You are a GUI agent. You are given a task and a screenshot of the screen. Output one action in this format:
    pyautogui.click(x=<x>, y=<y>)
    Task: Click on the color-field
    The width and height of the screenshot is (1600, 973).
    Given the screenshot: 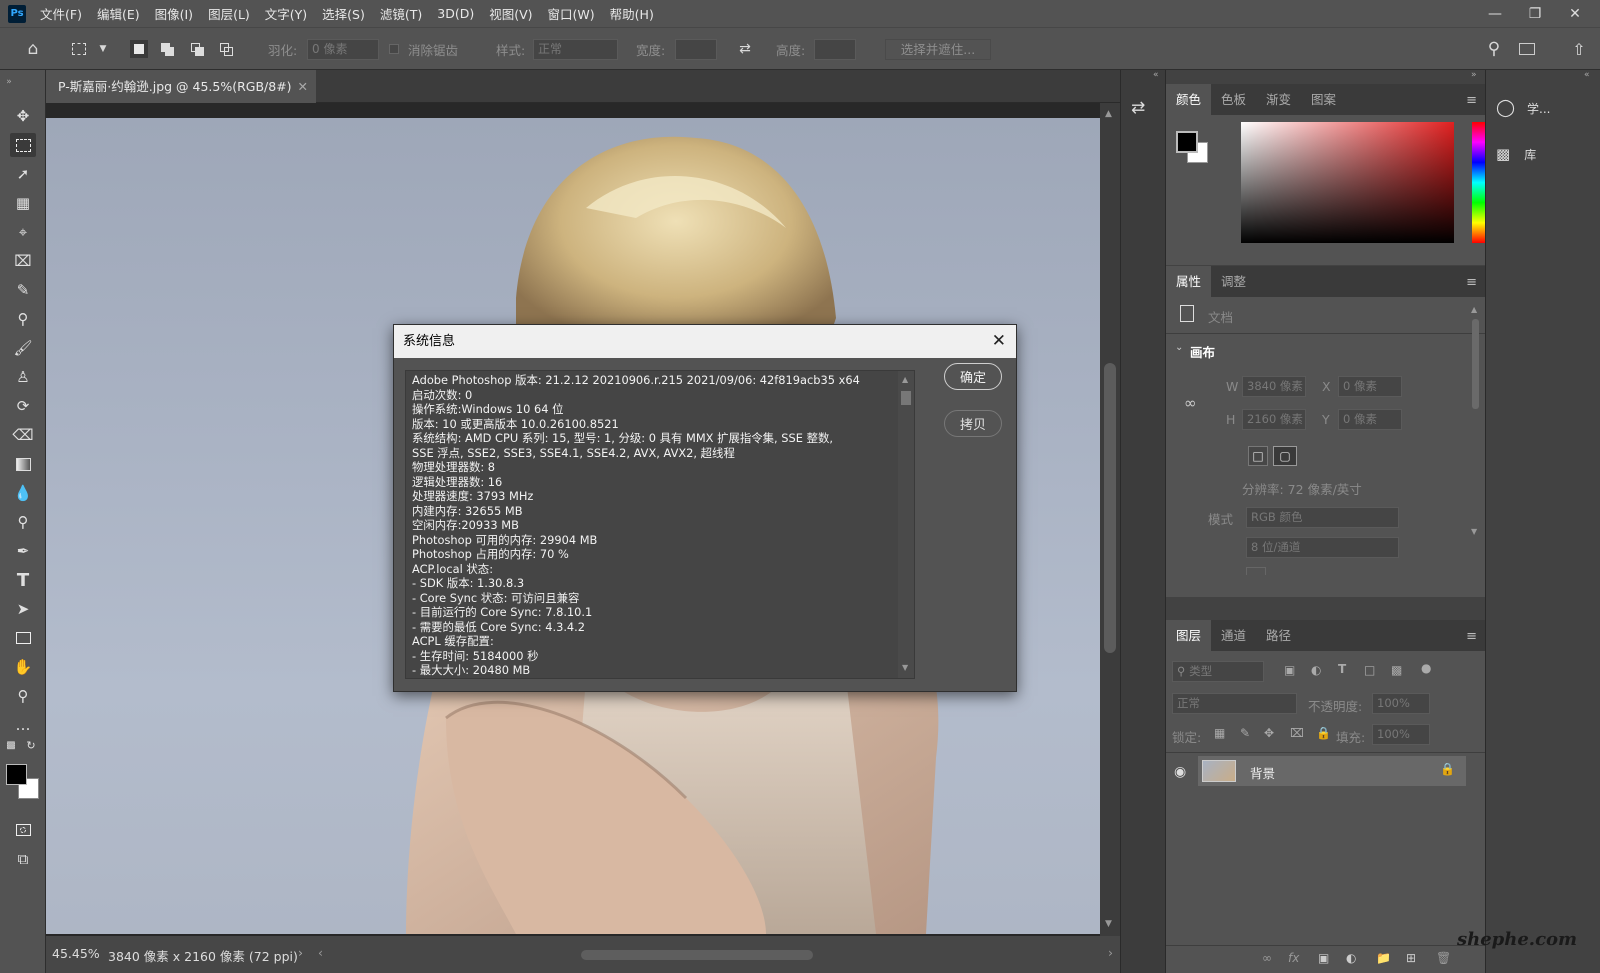 What is the action you would take?
    pyautogui.click(x=1347, y=182)
    